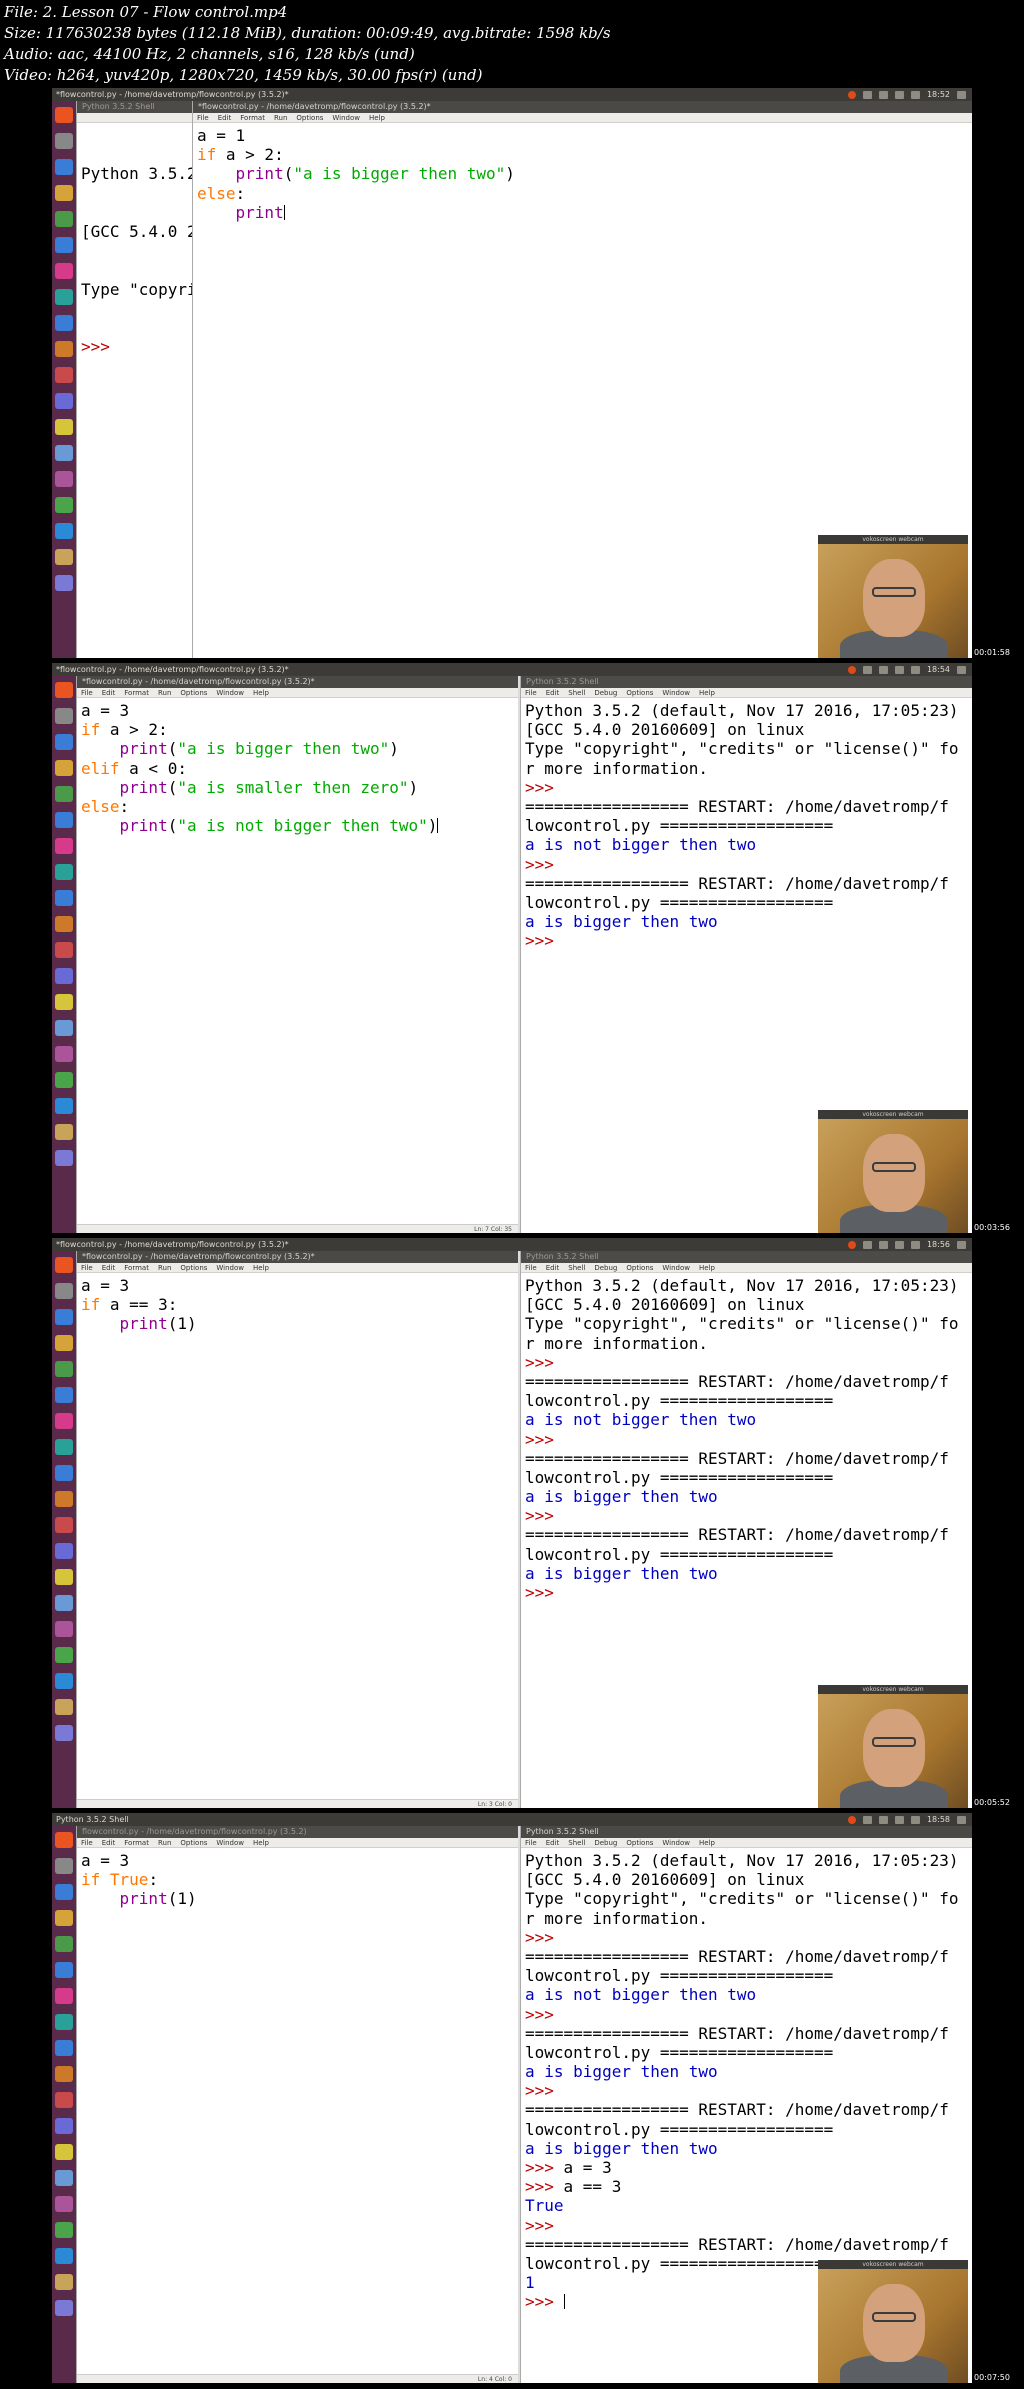  I want to click on code-editor: a = 3 if True: print(1), so click(297, 2108).